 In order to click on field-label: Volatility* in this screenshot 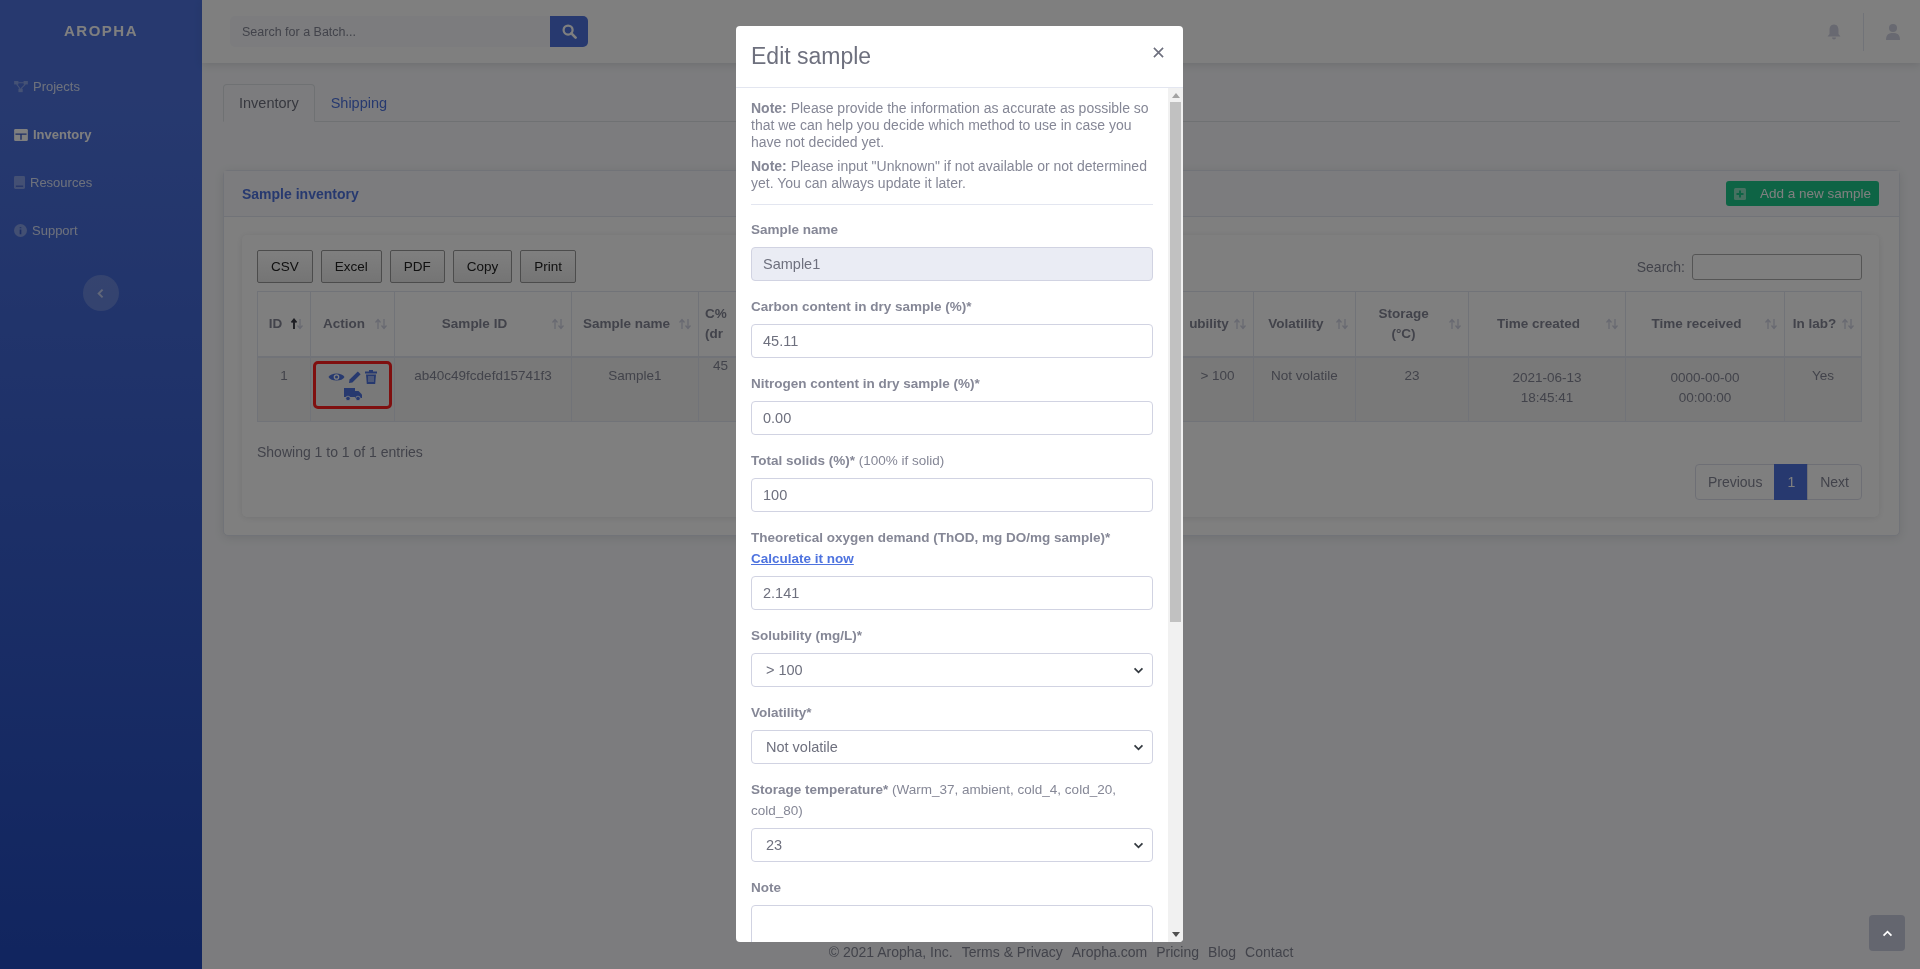, I will do `click(782, 713)`.